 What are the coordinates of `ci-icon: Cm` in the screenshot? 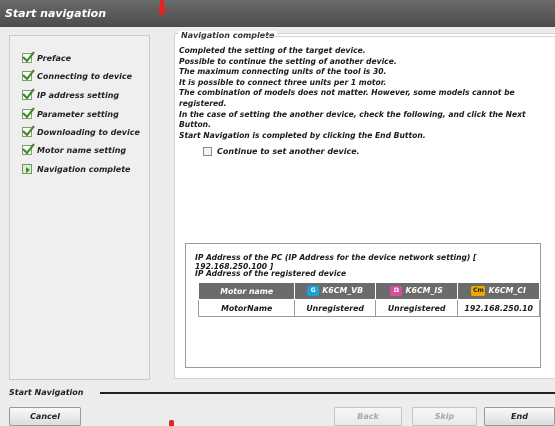 It's located at (478, 291).